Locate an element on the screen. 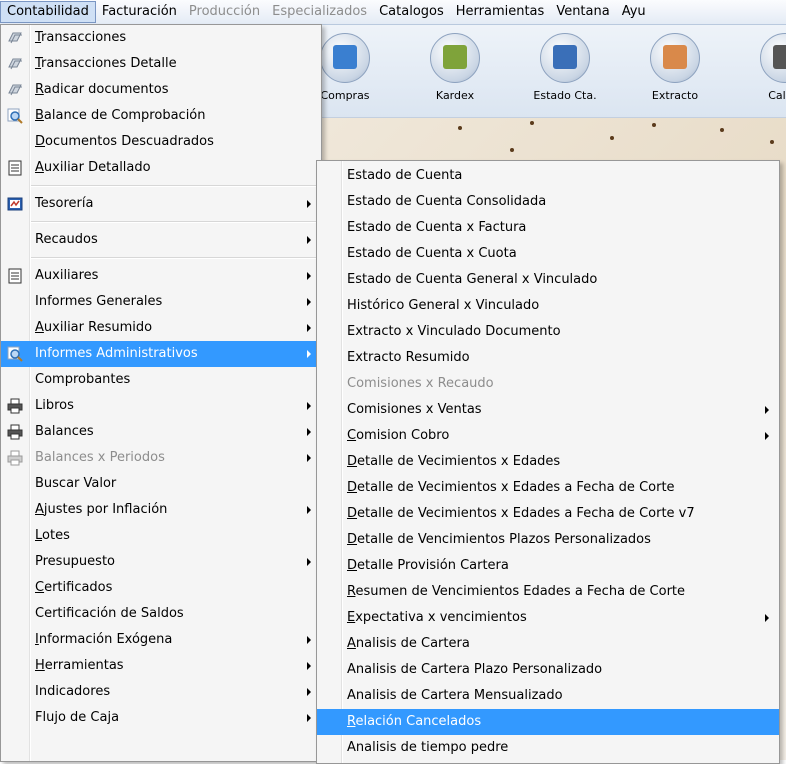 The height and width of the screenshot is (764, 786). menu-item-label: Certificados is located at coordinates (74, 587).